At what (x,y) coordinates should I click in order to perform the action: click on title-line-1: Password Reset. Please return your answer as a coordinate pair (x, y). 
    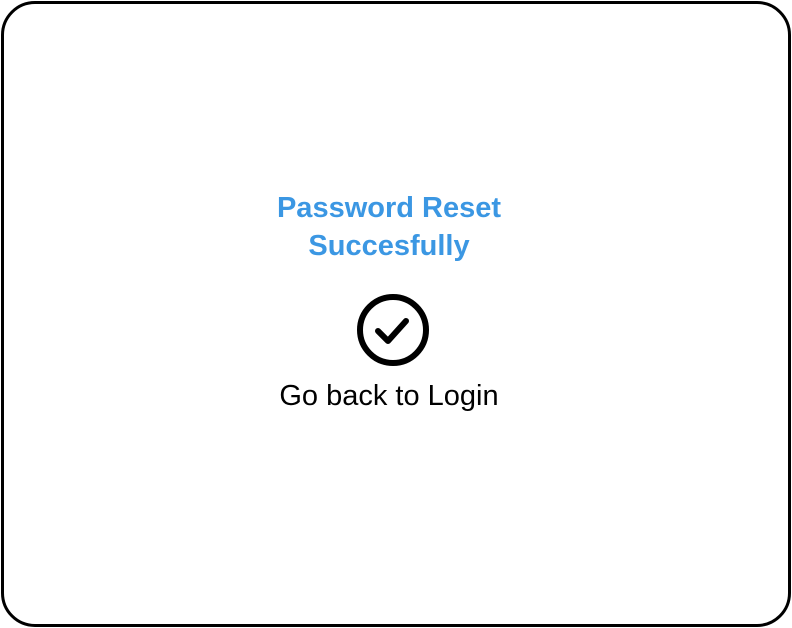
    Looking at the image, I should click on (389, 208).